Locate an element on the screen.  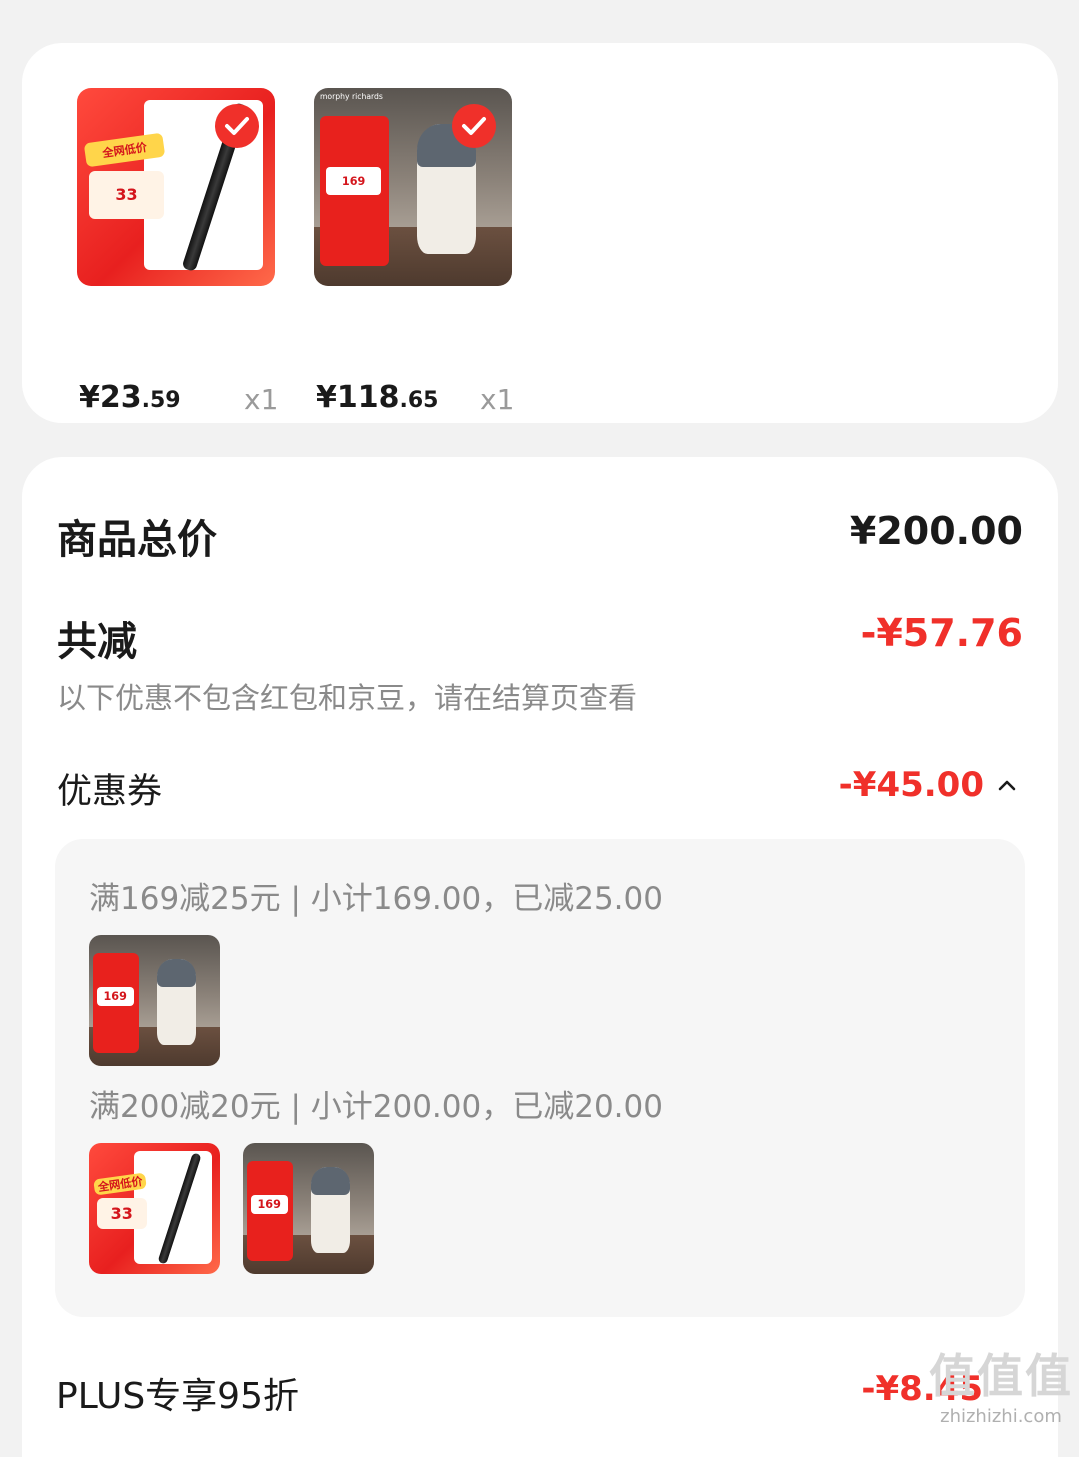
price-int: ¥118 is located at coordinates (358, 397).